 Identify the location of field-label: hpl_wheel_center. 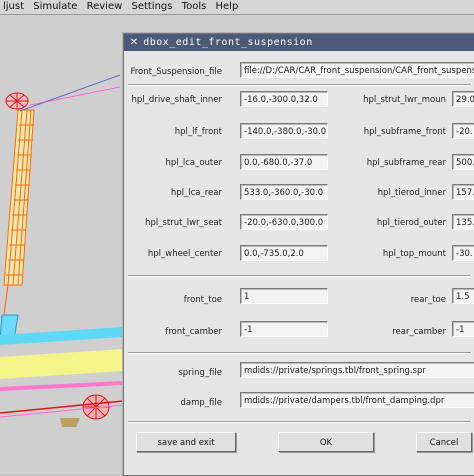
(184, 254).